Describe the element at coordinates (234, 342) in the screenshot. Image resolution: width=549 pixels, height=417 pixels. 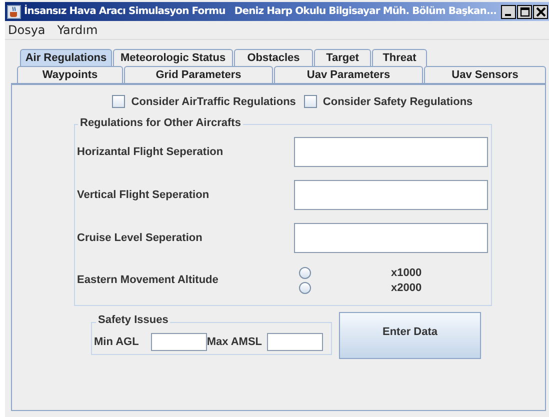
I see `field-label: Max AMSL` at that location.